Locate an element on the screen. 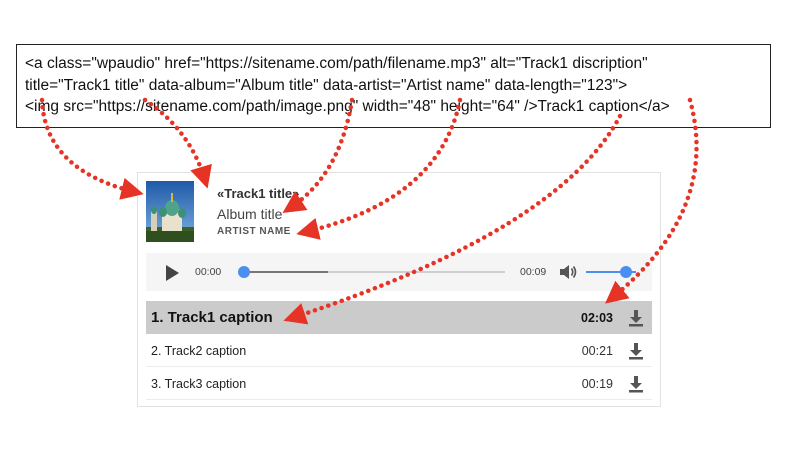 This screenshot has width=790, height=460. player-controls: 00:00 00:09 is located at coordinates (399, 272).